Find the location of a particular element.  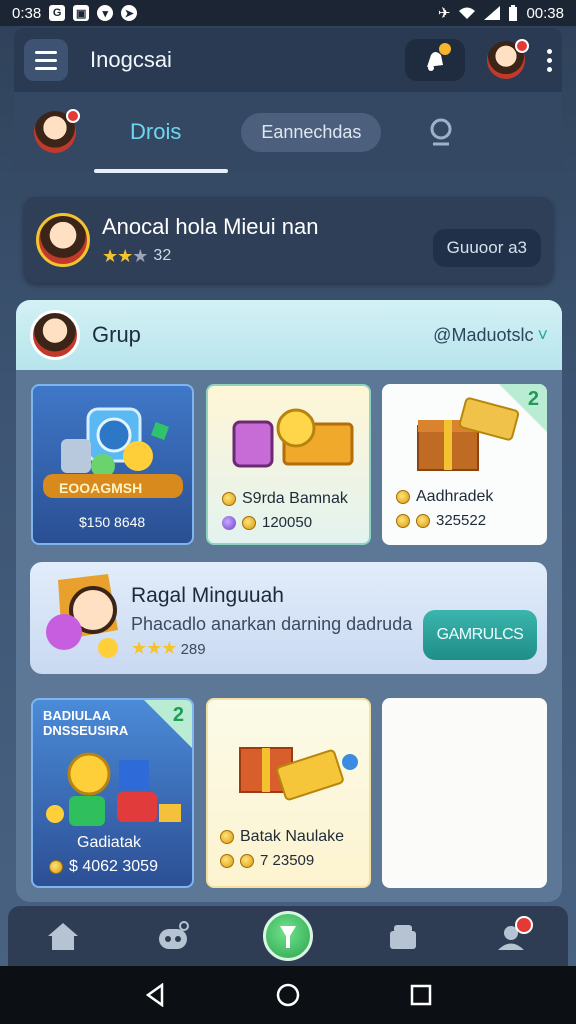

profile-card: Anocal hola Mieui nan ★★★ 32 Guuoor a3 is located at coordinates (288, 240).